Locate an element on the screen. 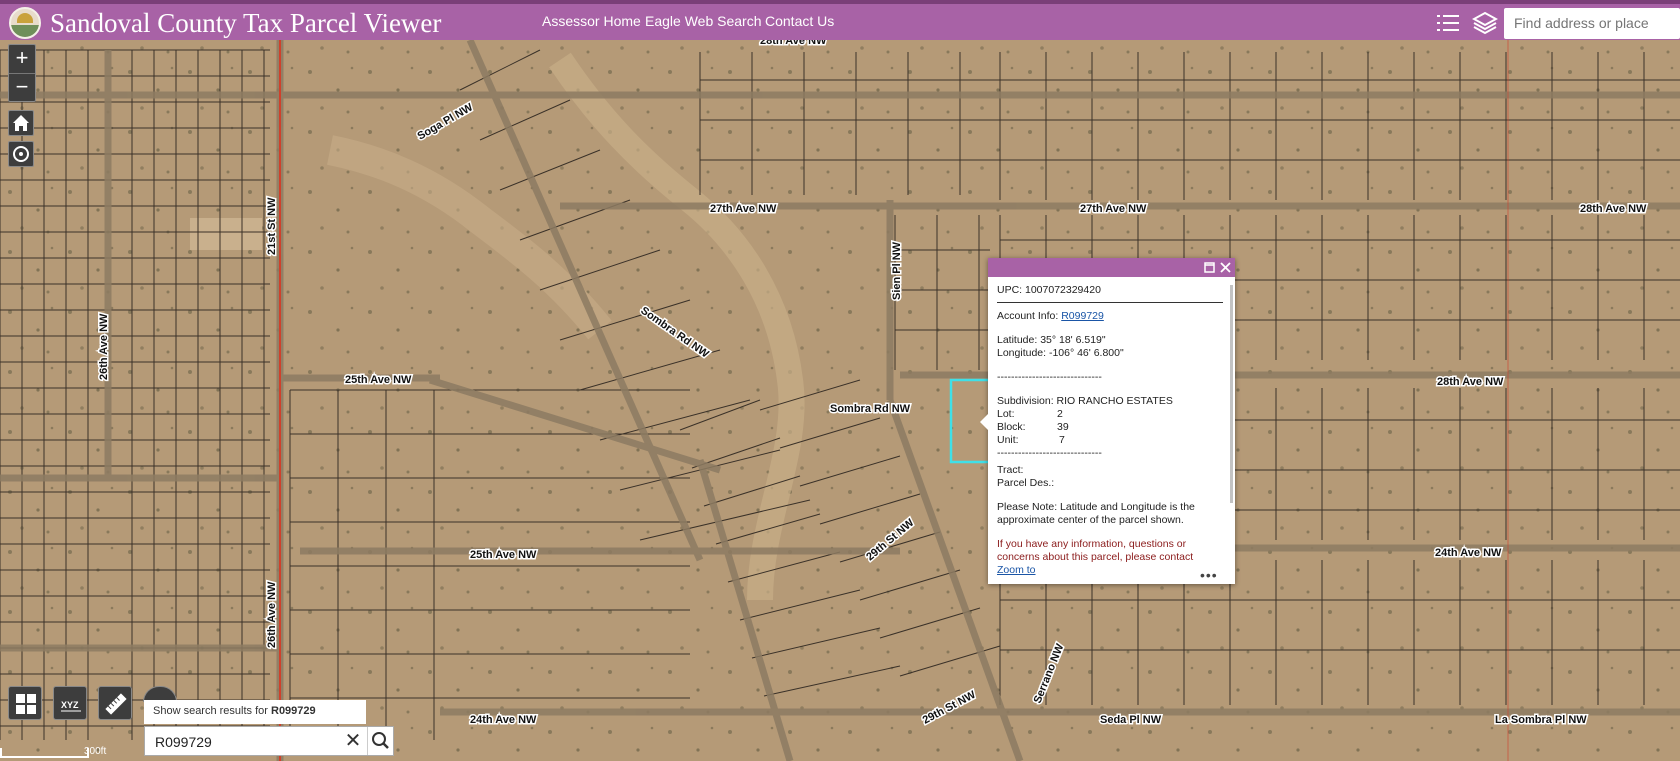 This screenshot has height=761, width=1680. road-label: 21st St NW is located at coordinates (272, 226).